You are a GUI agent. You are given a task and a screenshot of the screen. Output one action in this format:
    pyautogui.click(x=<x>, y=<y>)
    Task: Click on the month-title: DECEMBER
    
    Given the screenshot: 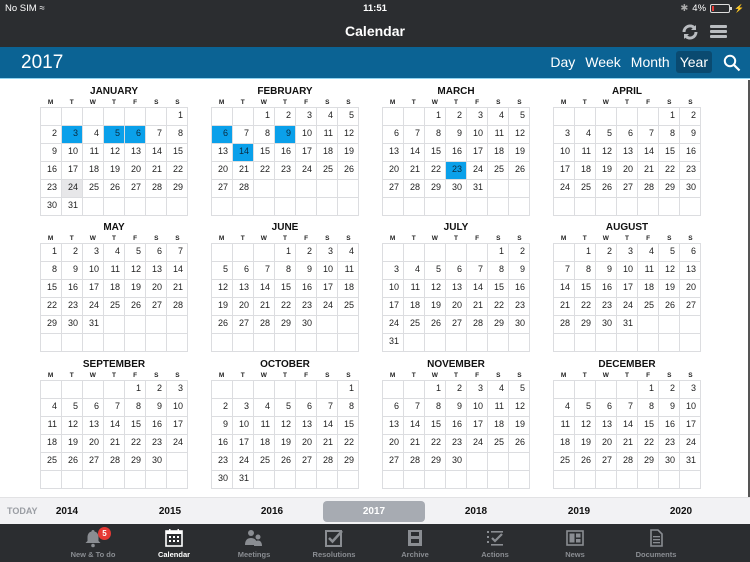 What is the action you would take?
    pyautogui.click(x=627, y=365)
    